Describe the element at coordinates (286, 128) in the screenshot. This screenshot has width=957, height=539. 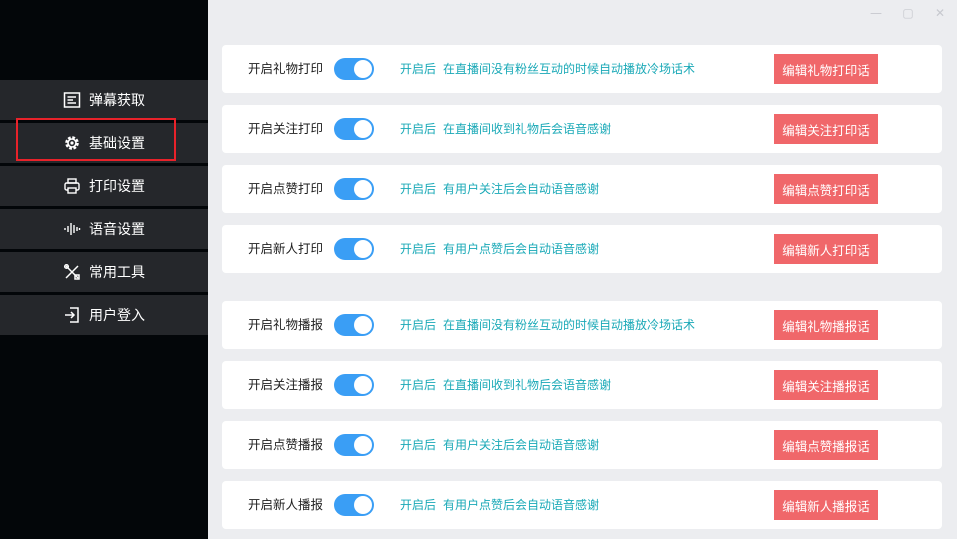
I see `setting-label: 开启关注打印` at that location.